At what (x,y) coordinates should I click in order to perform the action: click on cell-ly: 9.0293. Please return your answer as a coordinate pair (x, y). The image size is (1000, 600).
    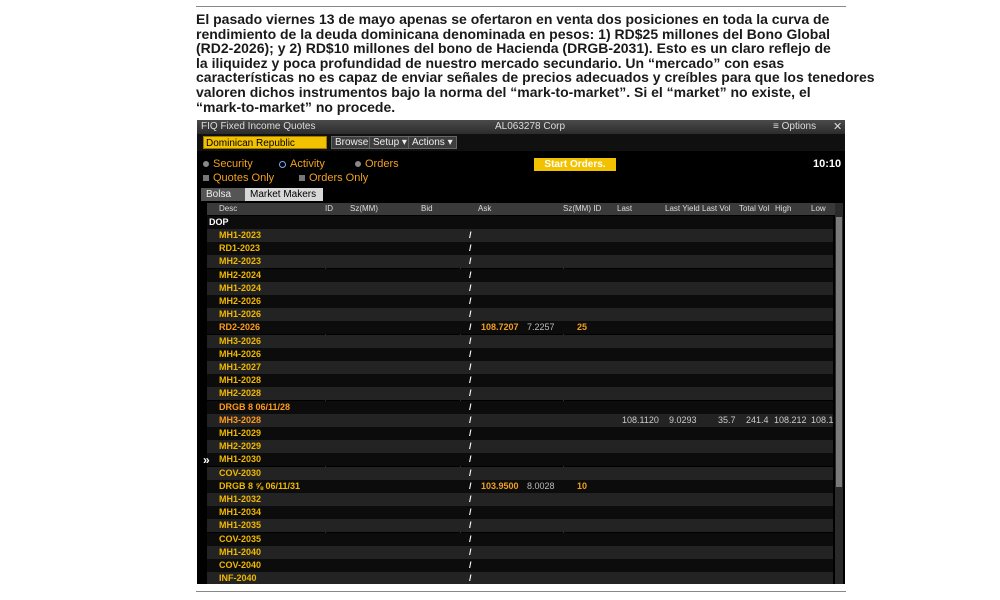
    Looking at the image, I should click on (683, 419).